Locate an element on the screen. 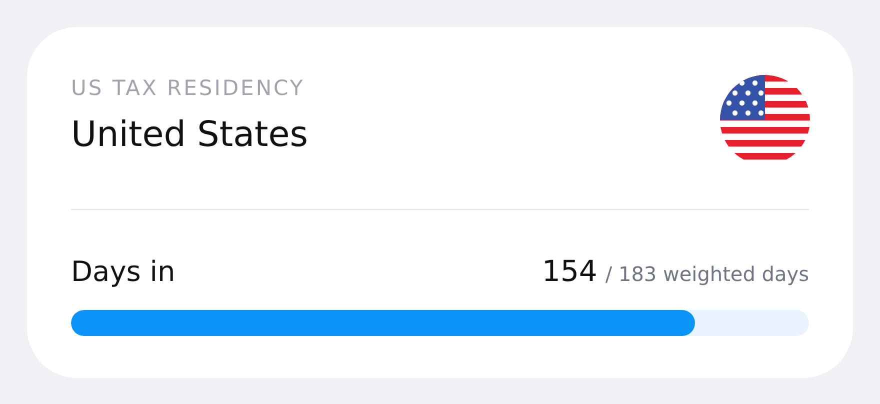  metric-label: Days in is located at coordinates (123, 271).